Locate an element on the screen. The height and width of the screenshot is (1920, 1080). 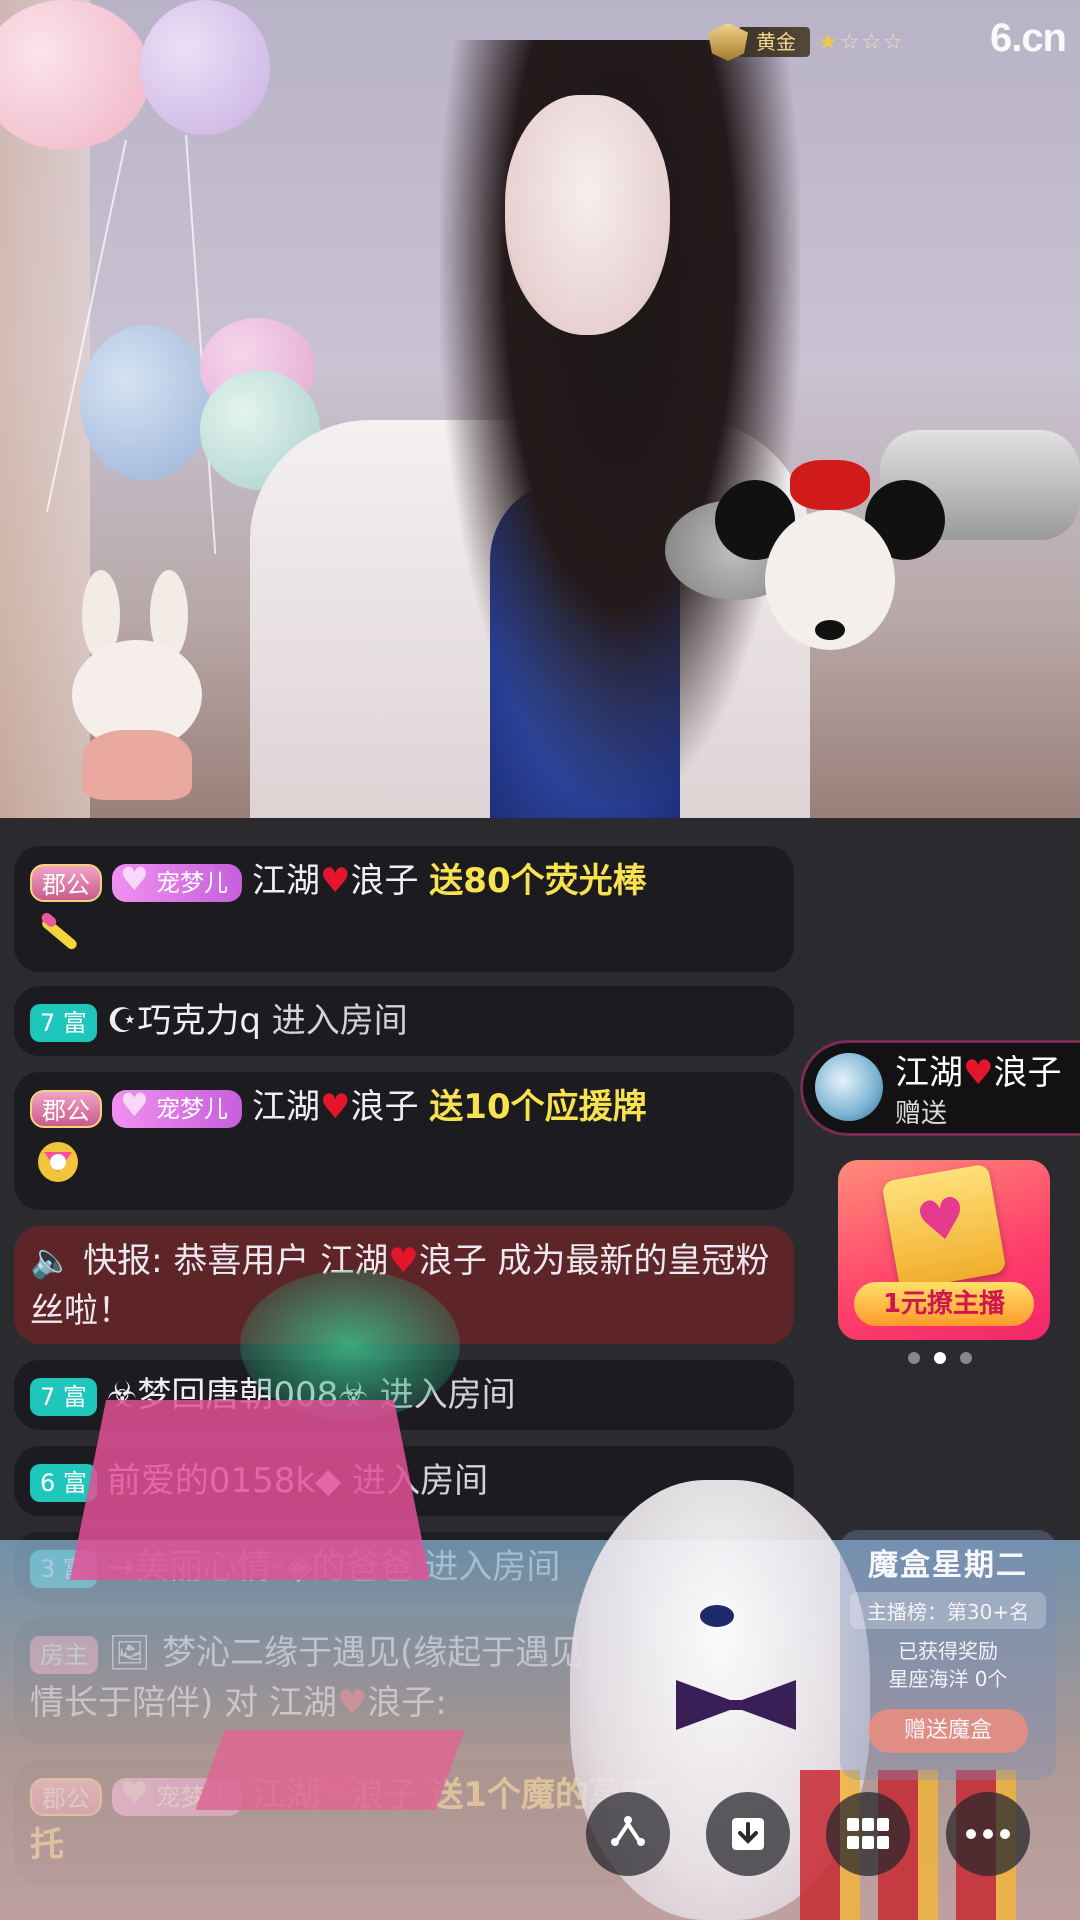
site-logo: 6.cn is located at coordinates (1028, 38).